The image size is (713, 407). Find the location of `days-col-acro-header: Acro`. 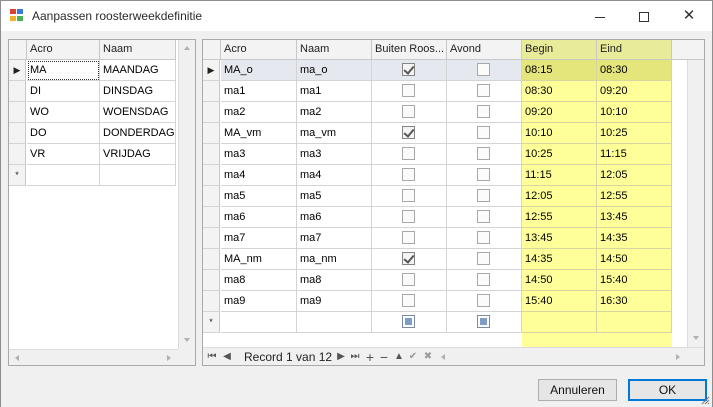

days-col-acro-header: Acro is located at coordinates (63, 50).